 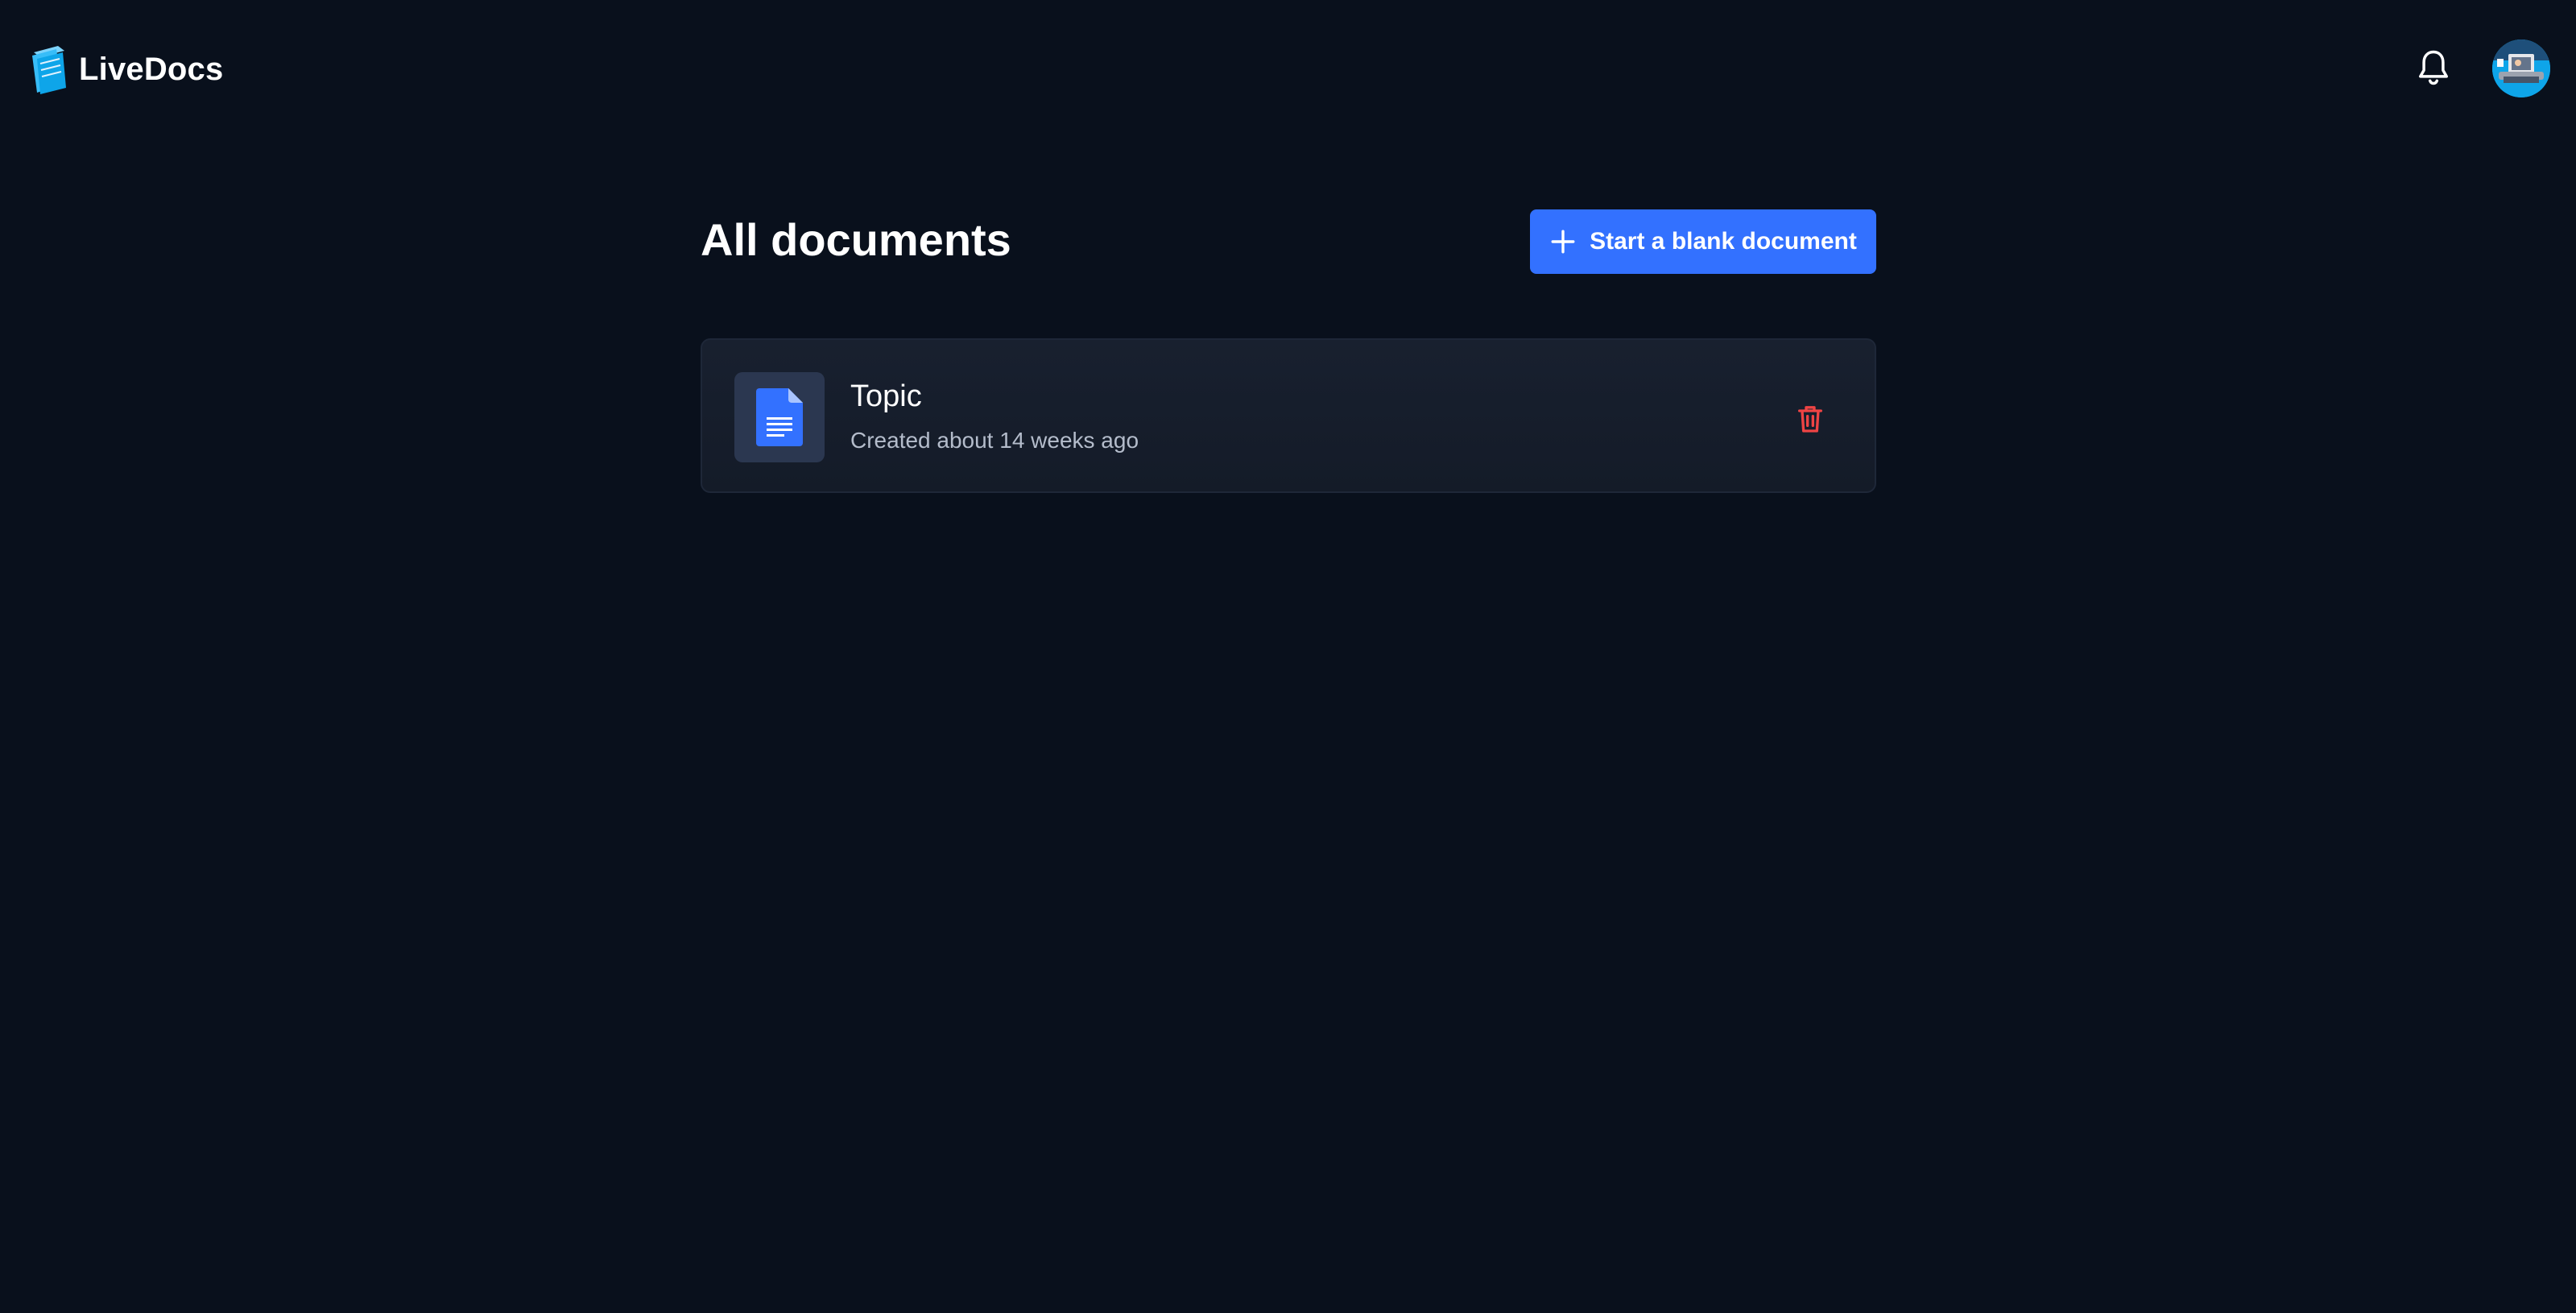 What do you see at coordinates (1288, 69) in the screenshot?
I see `app-header: LiveDocs` at bounding box center [1288, 69].